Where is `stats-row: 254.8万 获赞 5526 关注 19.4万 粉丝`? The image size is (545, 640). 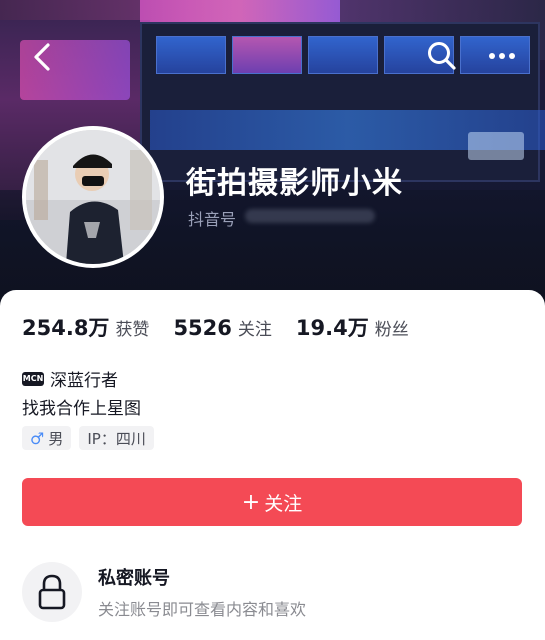 stats-row: 254.8万 获赞 5526 关注 19.4万 粉丝 is located at coordinates (227, 327).